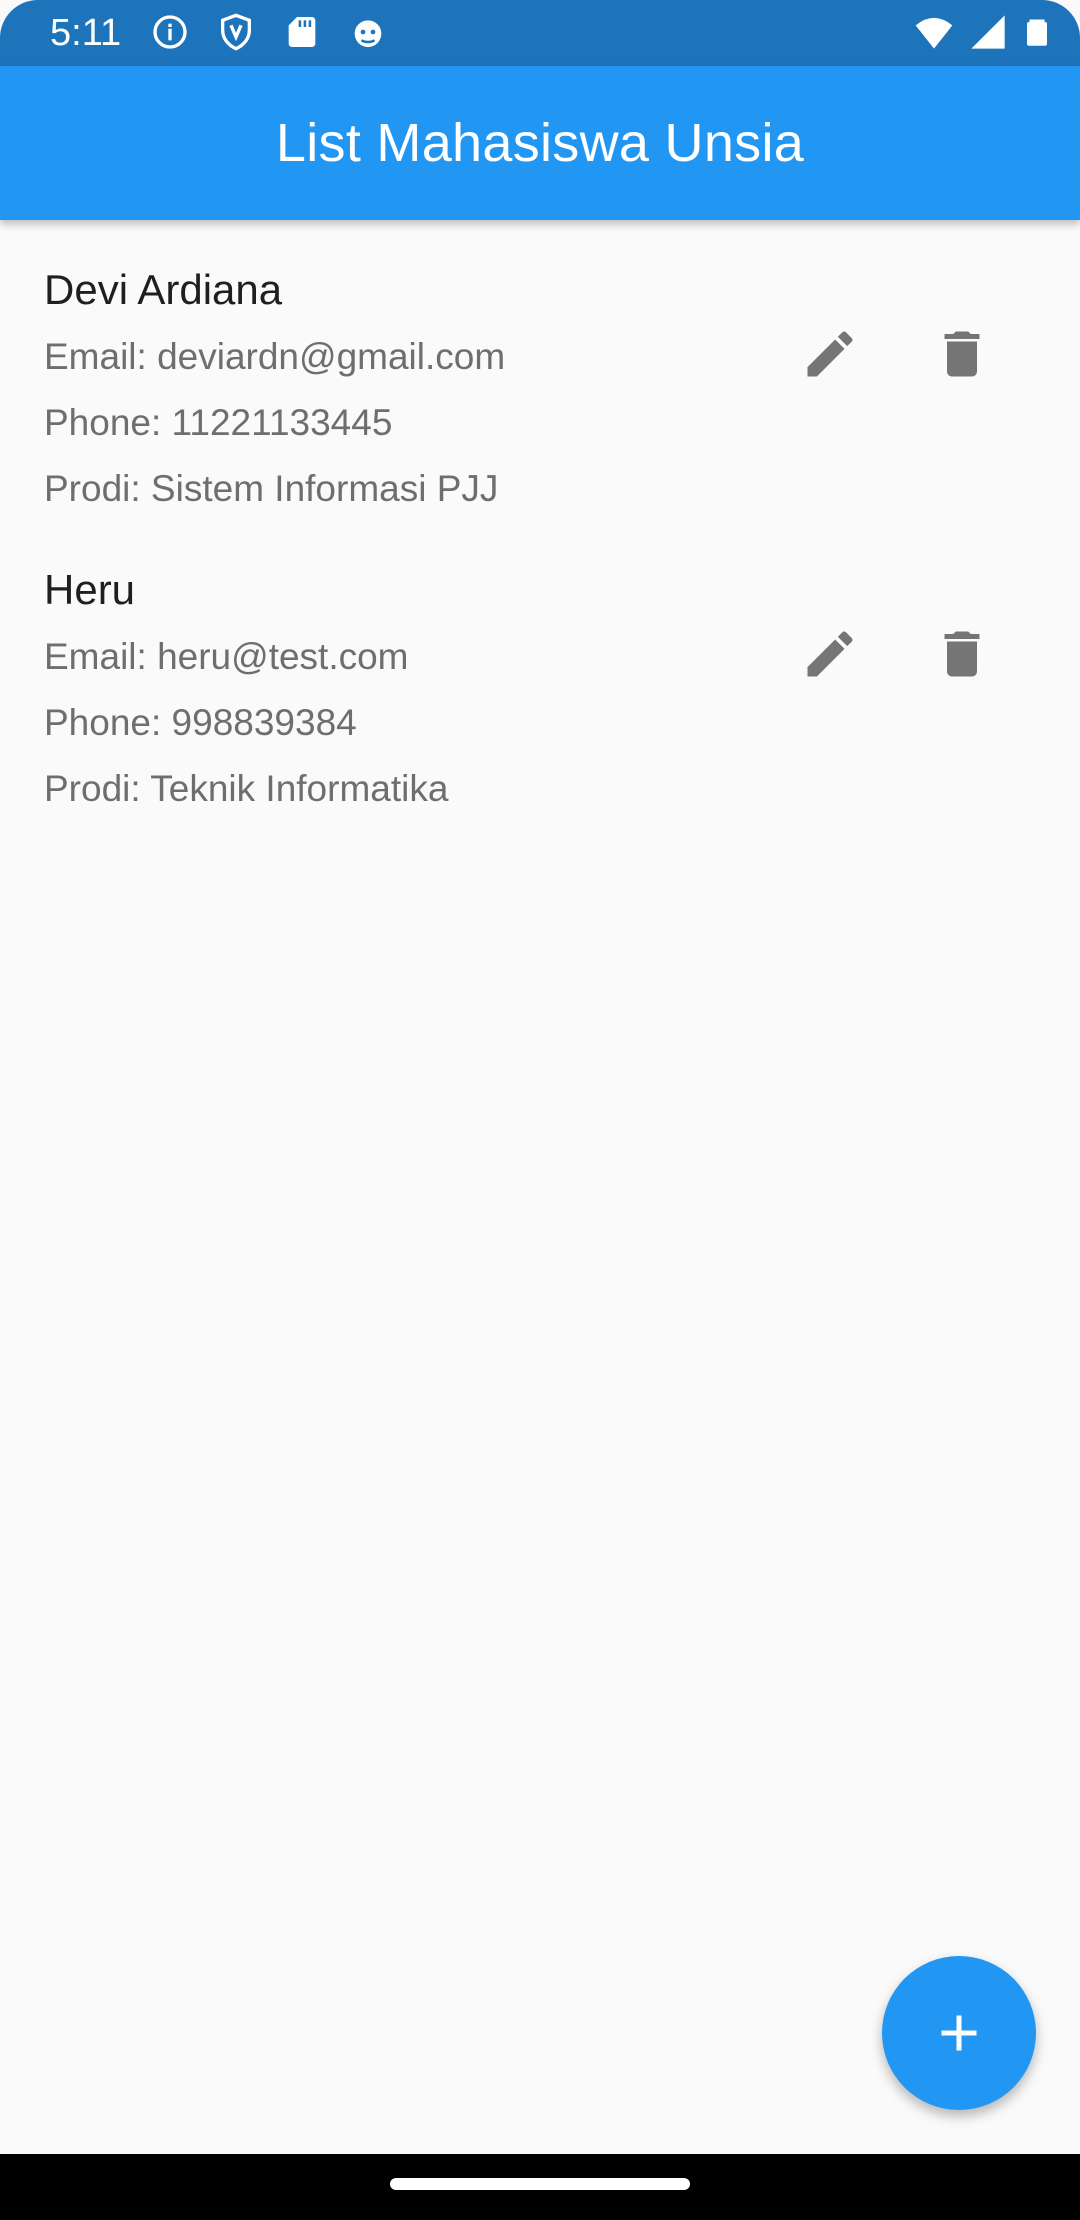  I want to click on plus-icon, so click(959, 2033).